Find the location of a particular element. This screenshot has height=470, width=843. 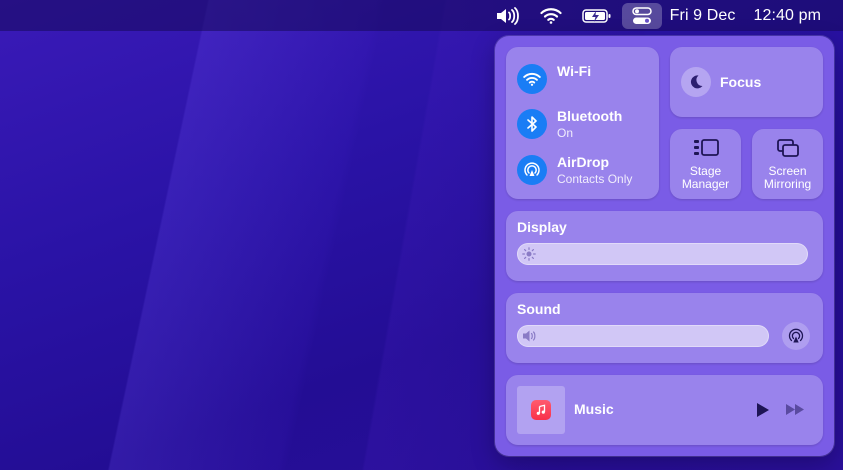

sound-label: Sound is located at coordinates (539, 309).